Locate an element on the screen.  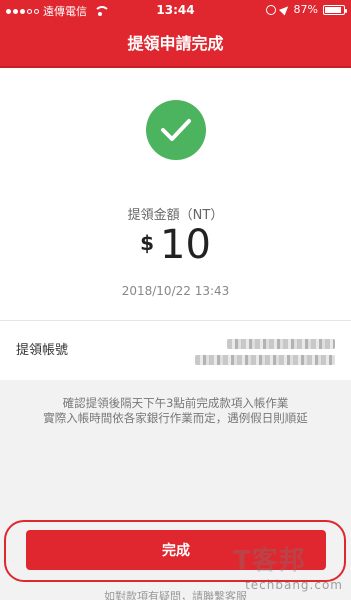
note-line-2: 實際入帳時間依各家銀行作業而定，遇例假日則順延 is located at coordinates (175, 418).